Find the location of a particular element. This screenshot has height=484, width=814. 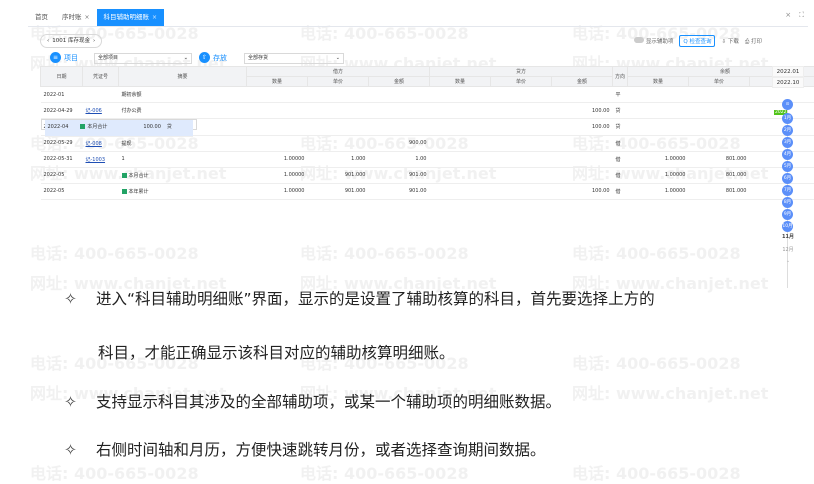

tab-label: 科目辅助明细账 is located at coordinates (127, 17).